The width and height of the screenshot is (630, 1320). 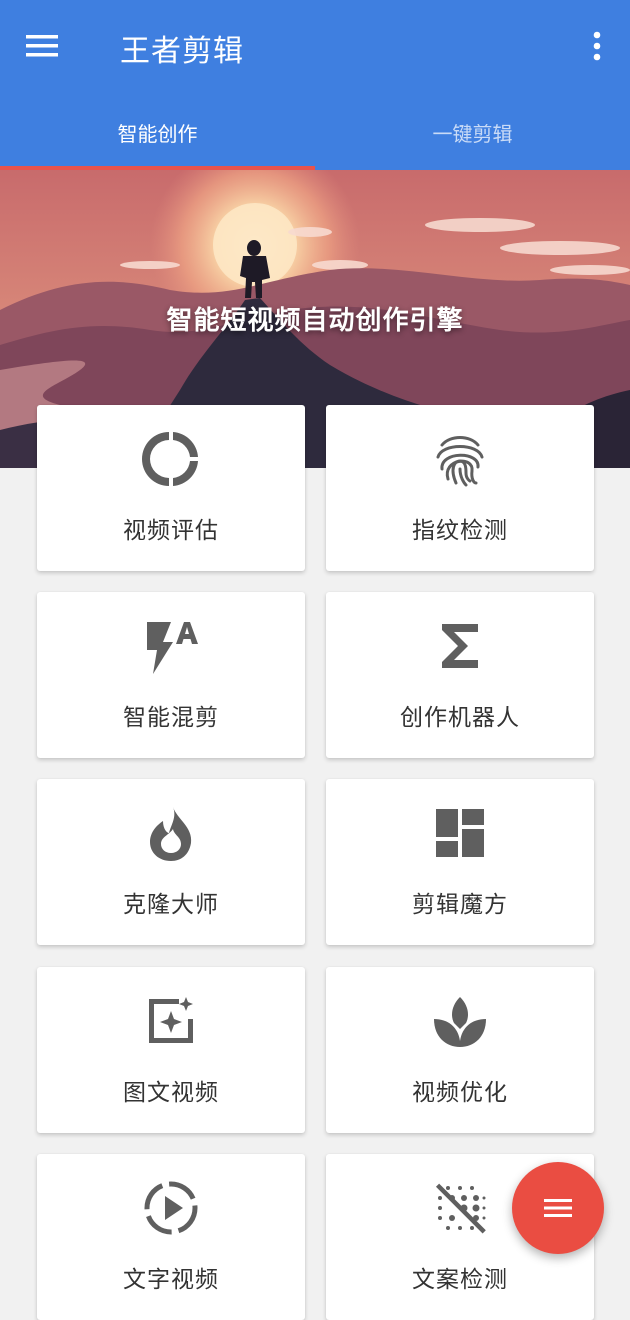 I want to click on play-circle-dashed-icon, so click(x=171, y=1208).